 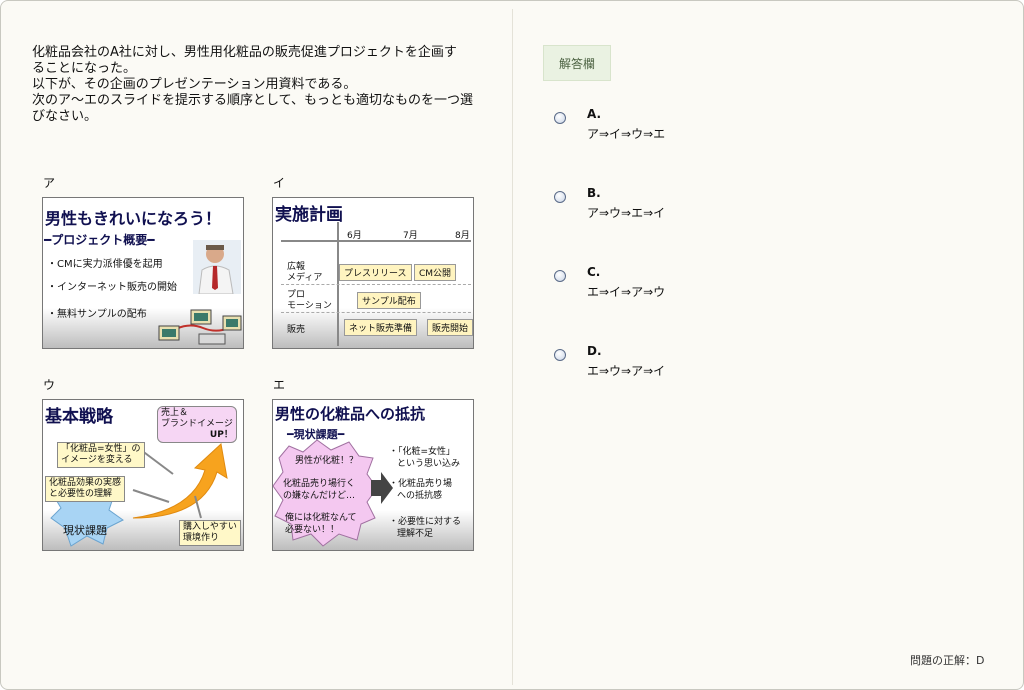 I want to click on question-line: 次のア～エのスライドを提示する順序として、もっとも適切なものを一つ選, so click(x=252, y=100).